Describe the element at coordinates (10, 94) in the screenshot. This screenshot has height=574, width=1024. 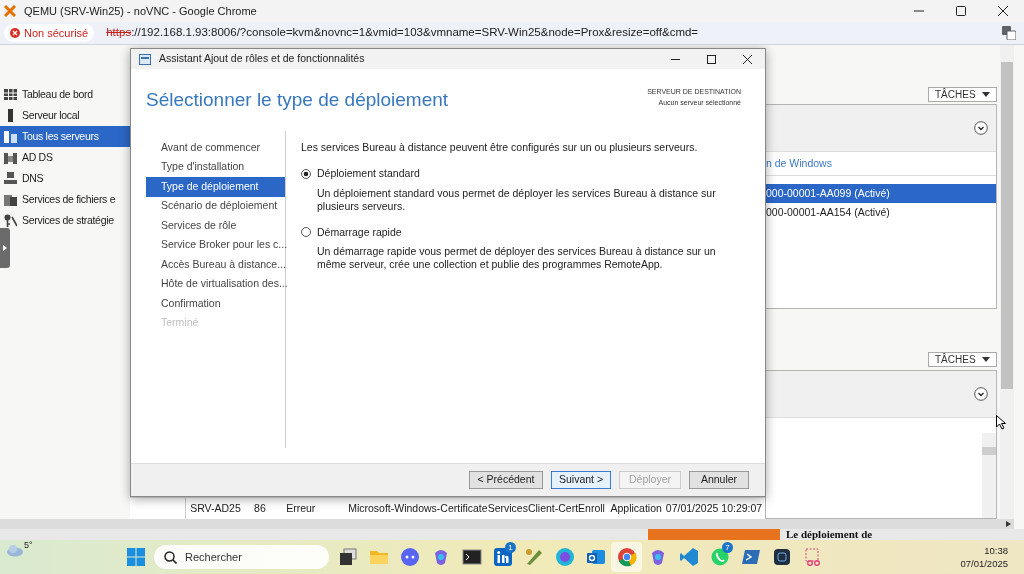
I see `dashboard-icon` at that location.